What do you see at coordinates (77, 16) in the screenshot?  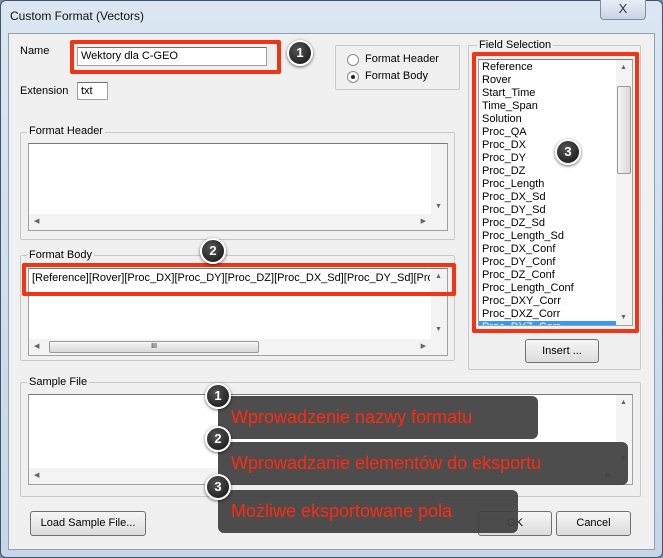 I see `window-title: Custom Format (Vectors)` at bounding box center [77, 16].